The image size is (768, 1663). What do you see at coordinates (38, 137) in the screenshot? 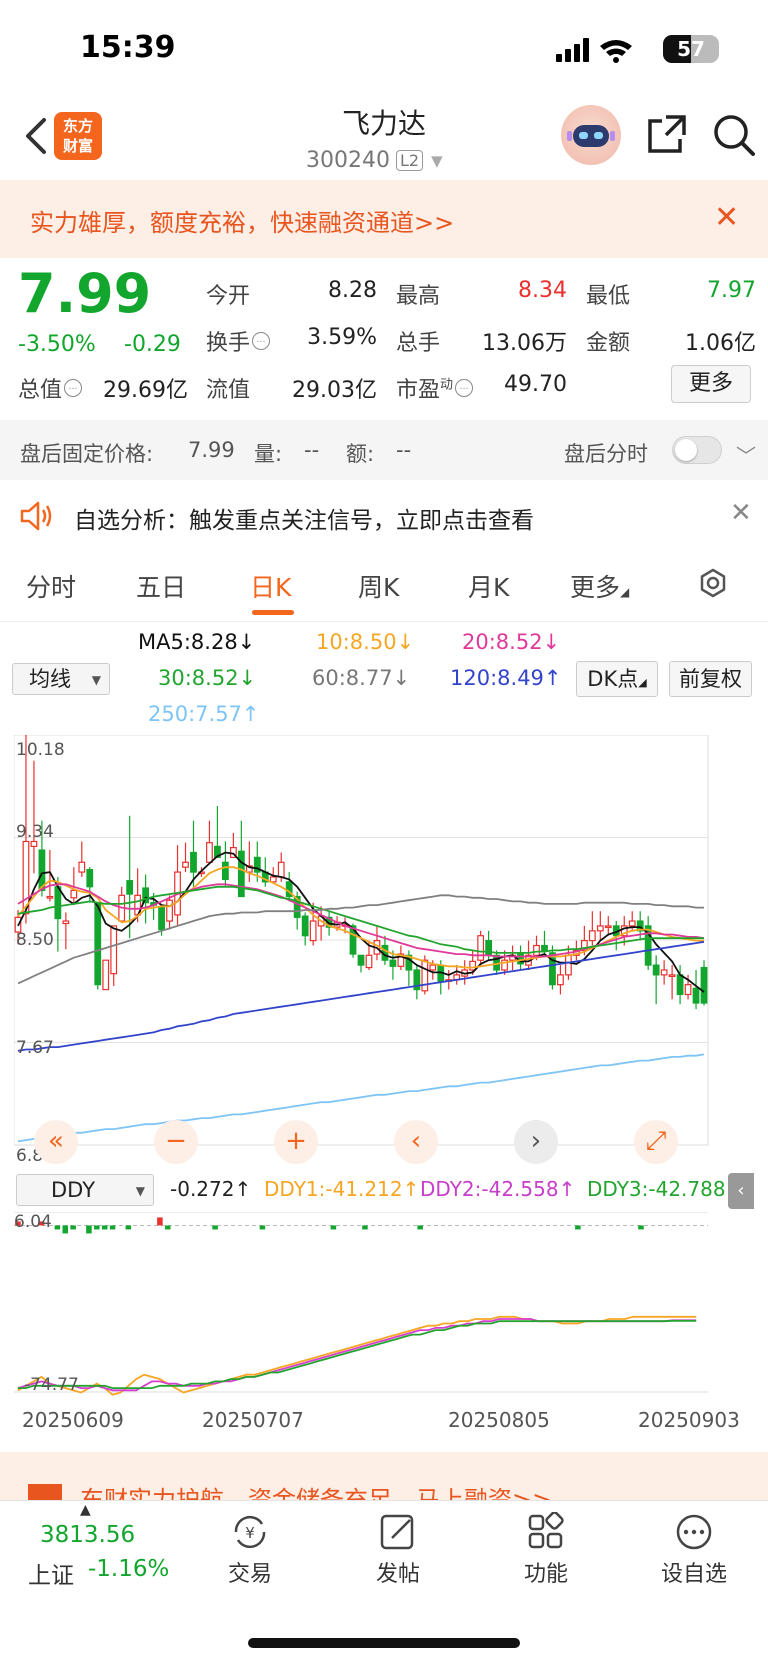
I see `back-arrow-icon` at bounding box center [38, 137].